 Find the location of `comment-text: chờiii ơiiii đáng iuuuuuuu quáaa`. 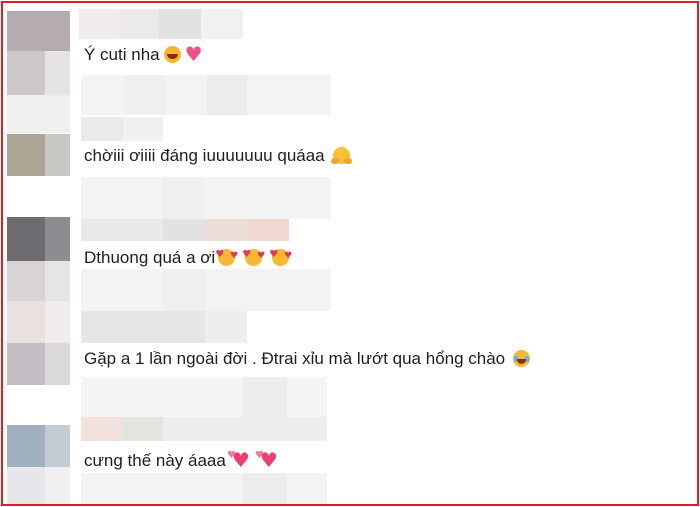

comment-text: chờiii ơiiii đáng iuuuuuuu quáaa is located at coordinates (217, 156).